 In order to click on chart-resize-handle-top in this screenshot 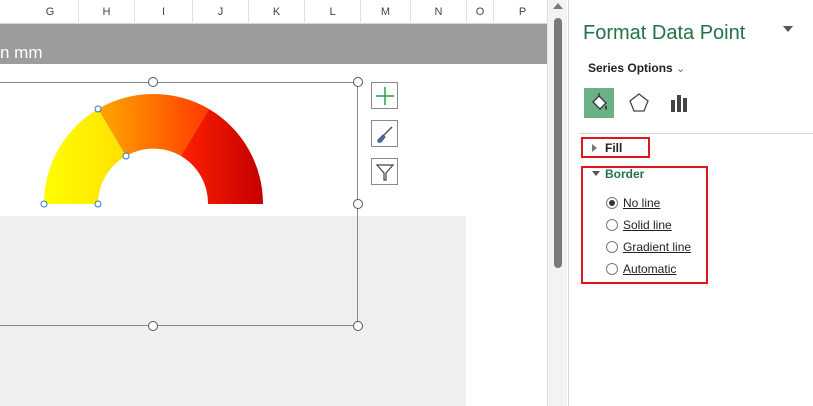, I will do `click(153, 82)`.